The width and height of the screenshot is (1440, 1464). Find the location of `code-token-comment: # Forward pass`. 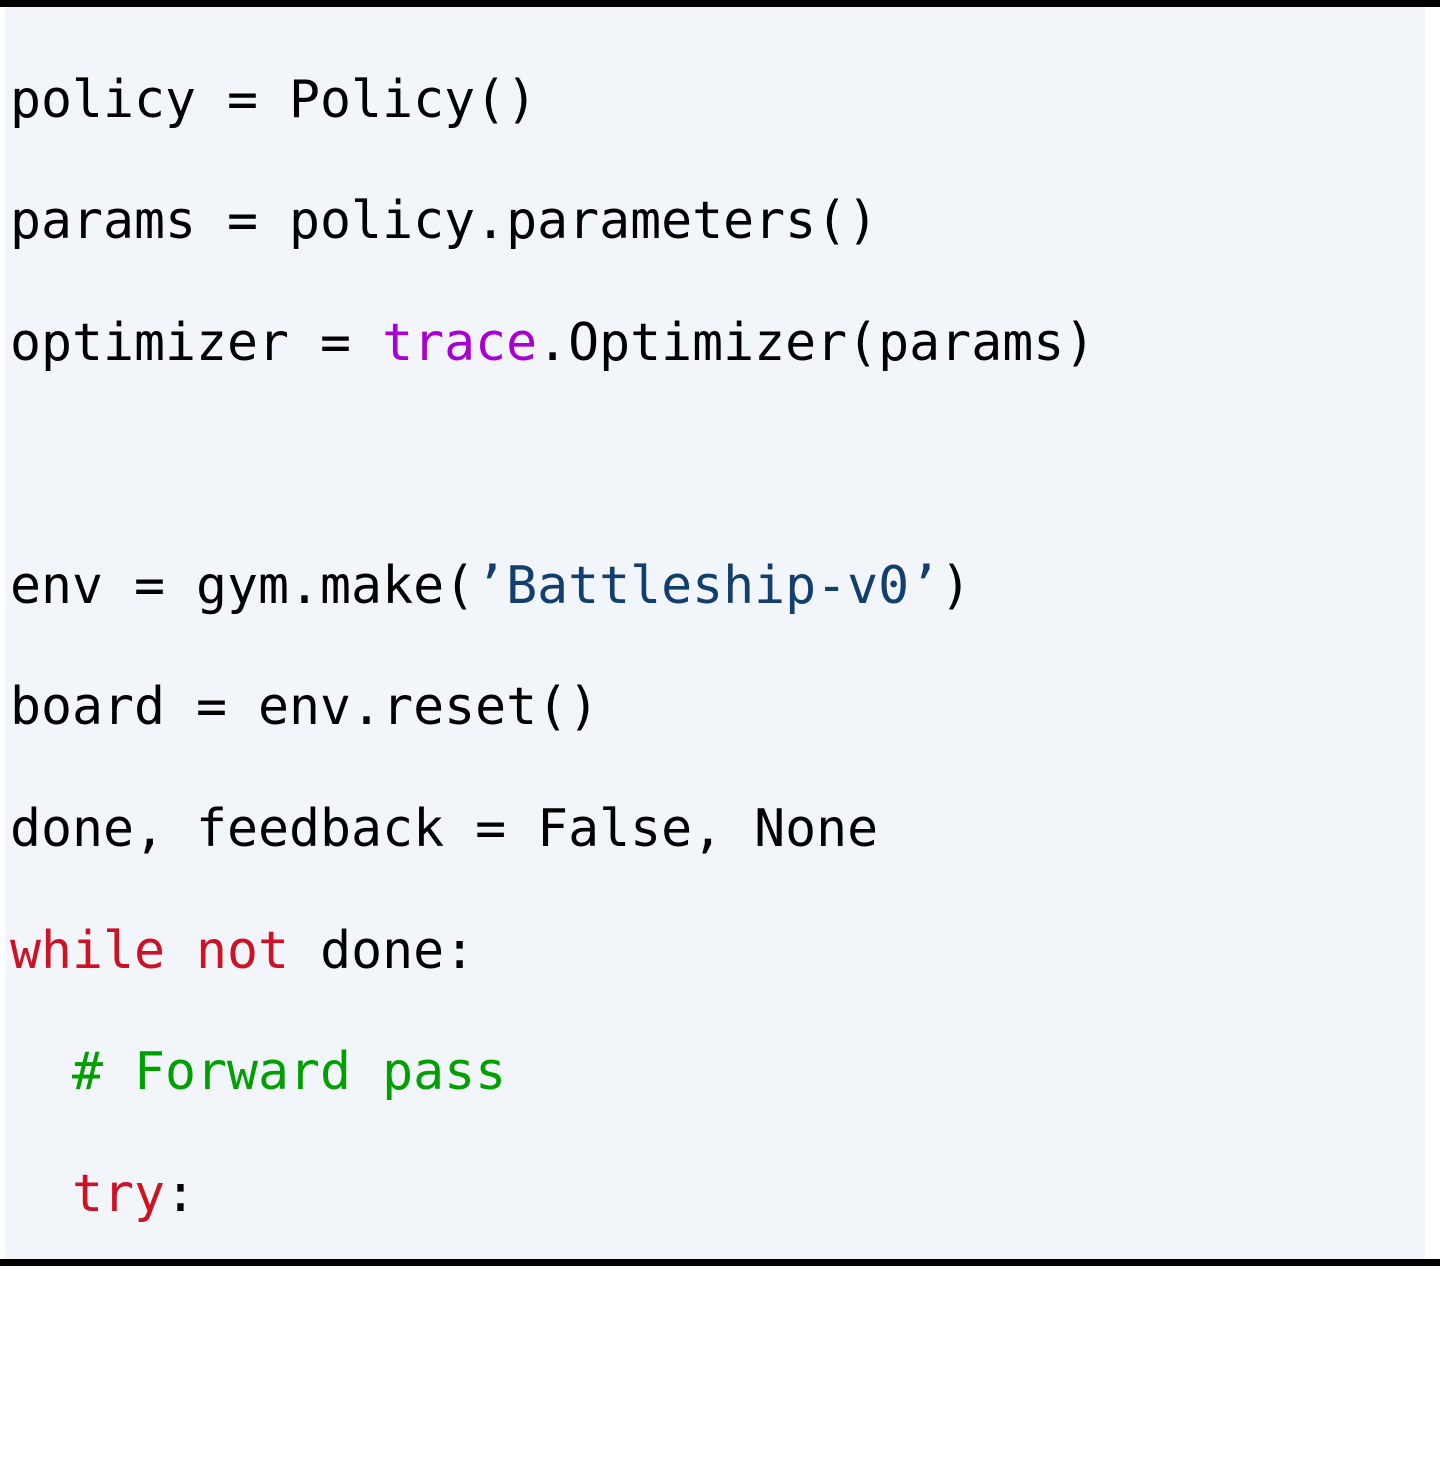

code-token-comment: # Forward pass is located at coordinates (289, 1072).